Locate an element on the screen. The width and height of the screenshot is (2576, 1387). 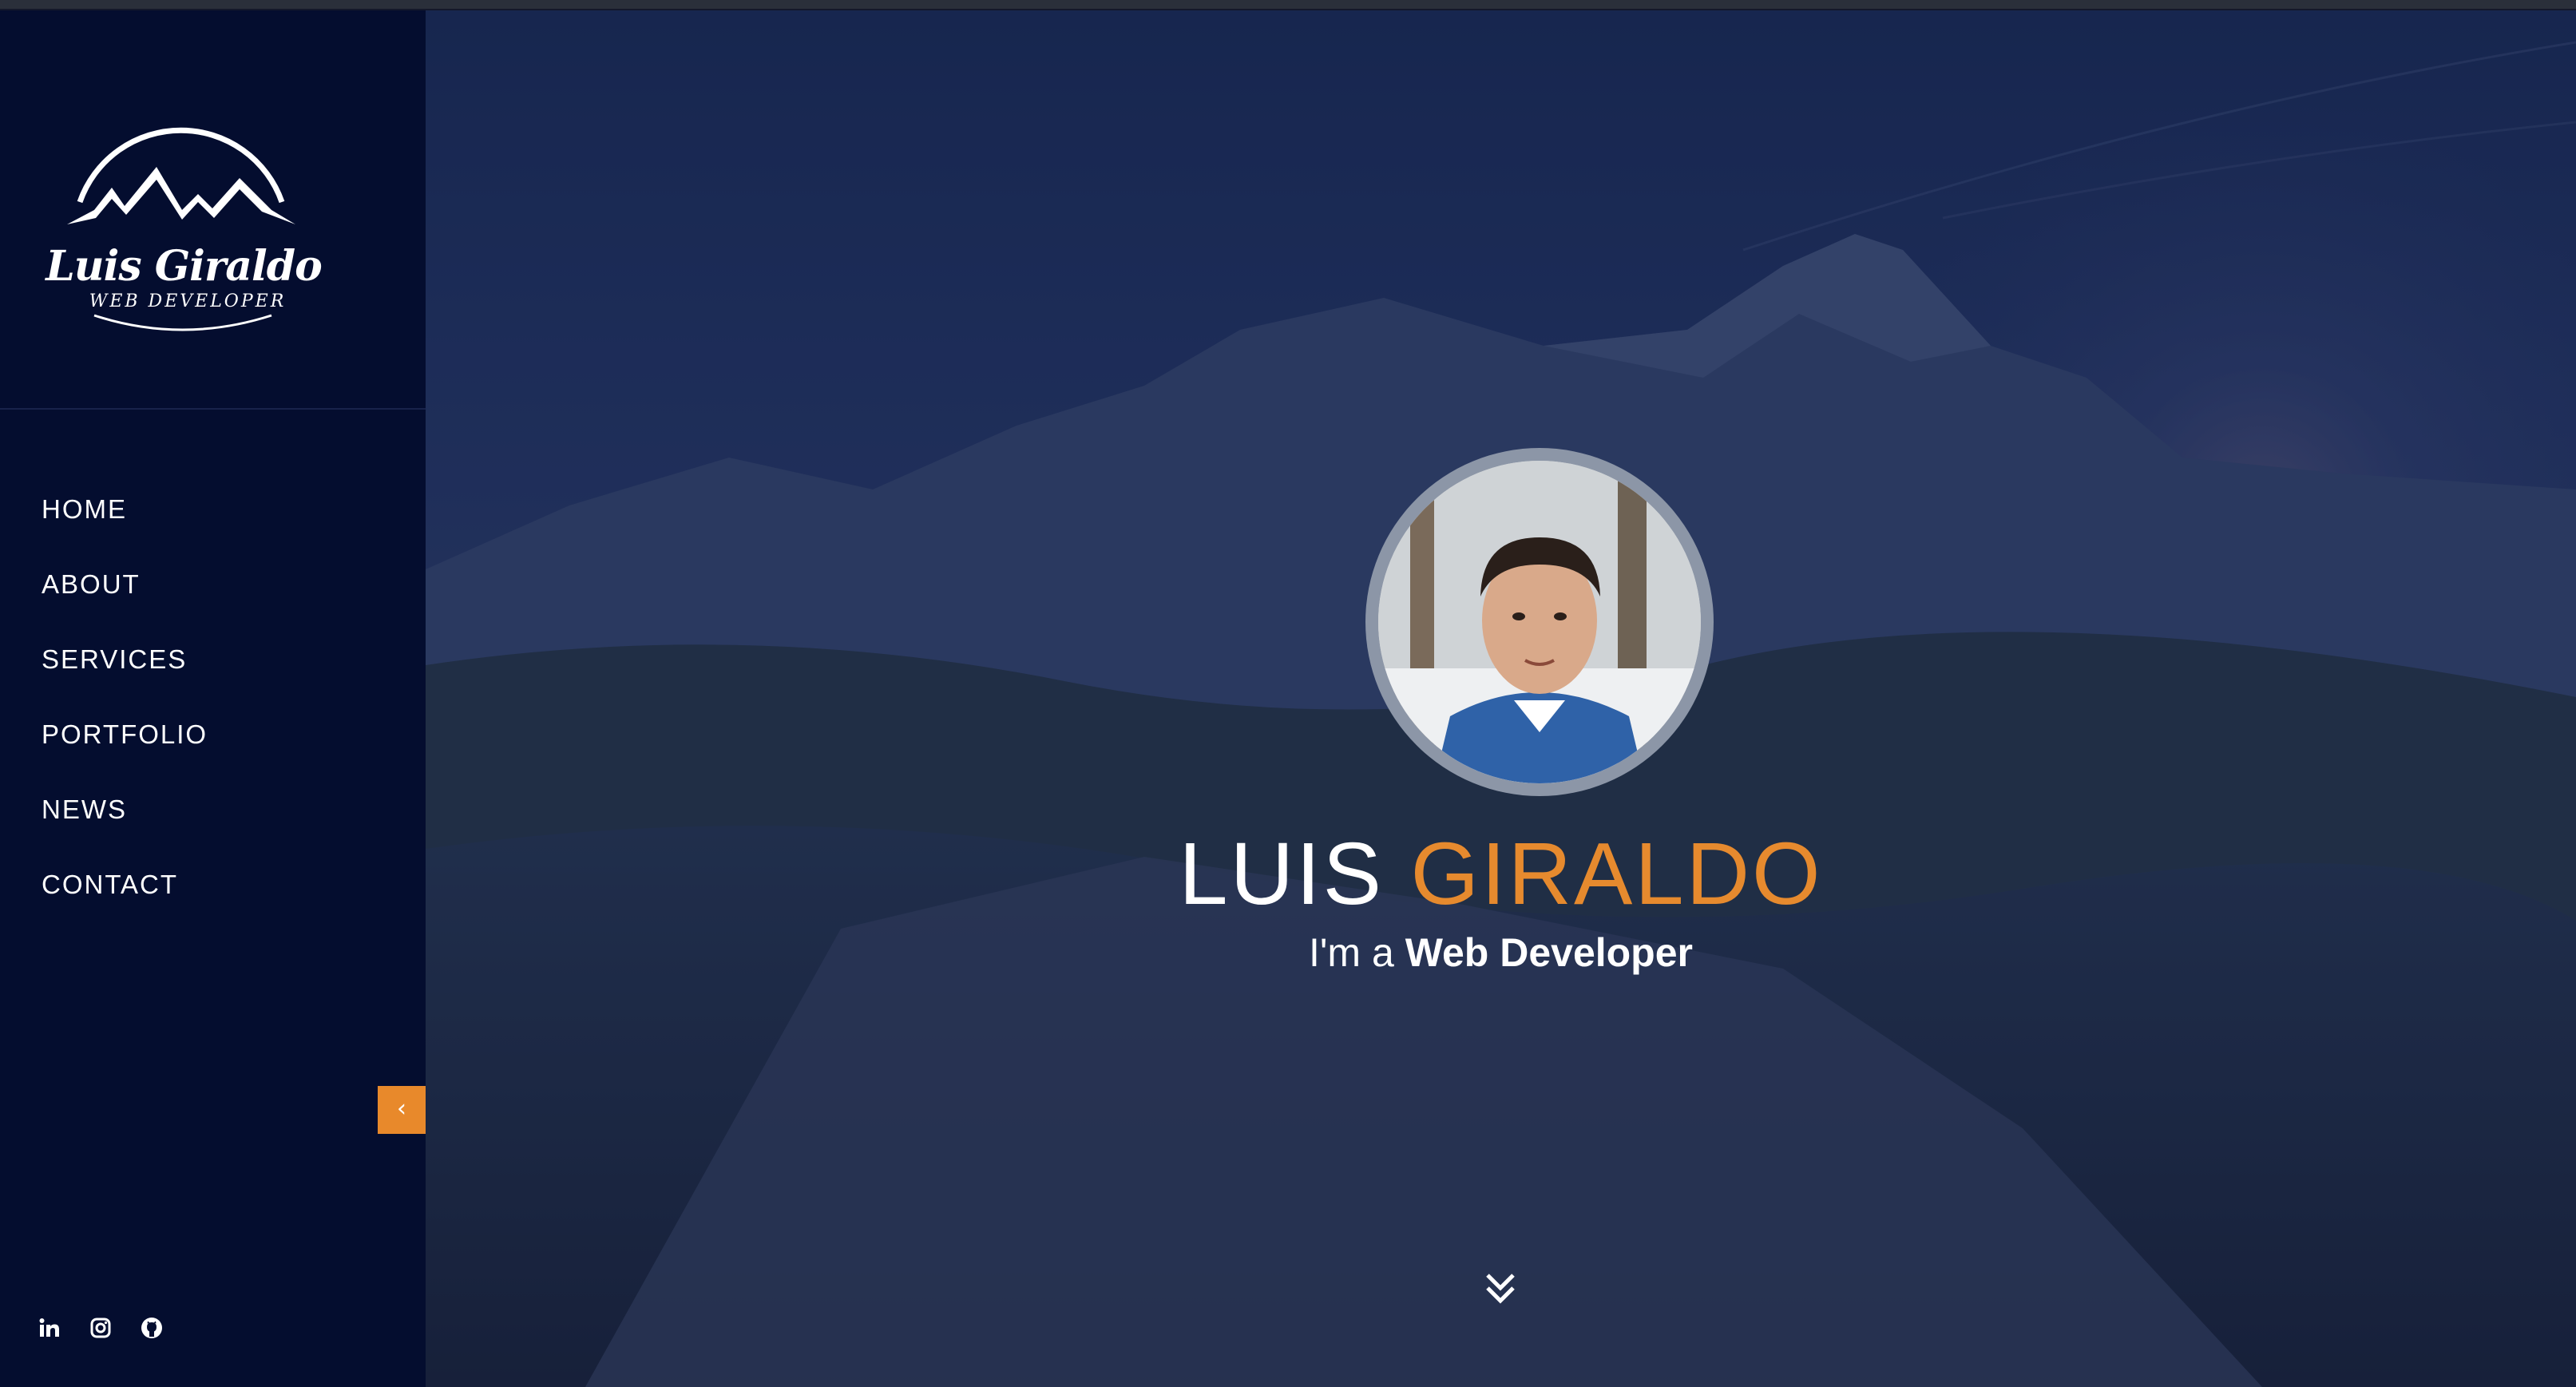
nav-item-home: HOME is located at coordinates (125, 527).